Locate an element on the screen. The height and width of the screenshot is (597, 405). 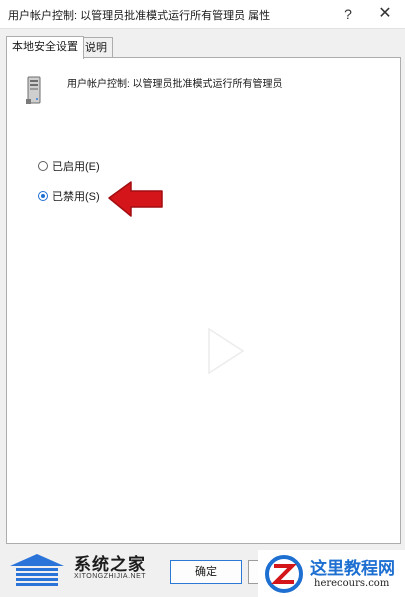
disabled-label: 已禁用(S) is located at coordinates (76, 197).